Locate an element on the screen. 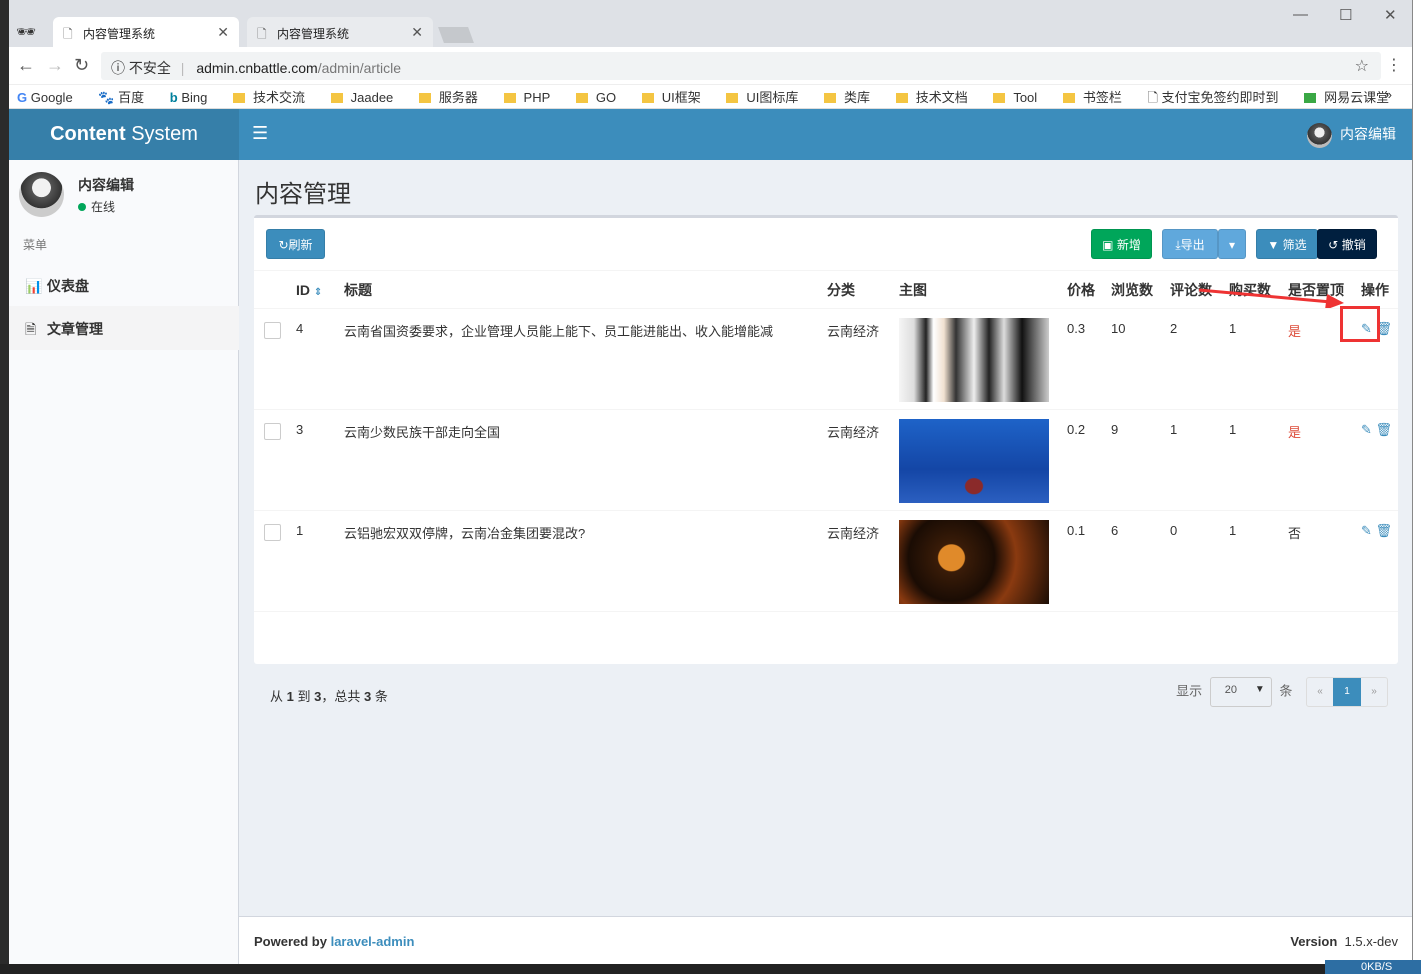 The height and width of the screenshot is (974, 1421). security-label: 不安全 is located at coordinates (149, 68).